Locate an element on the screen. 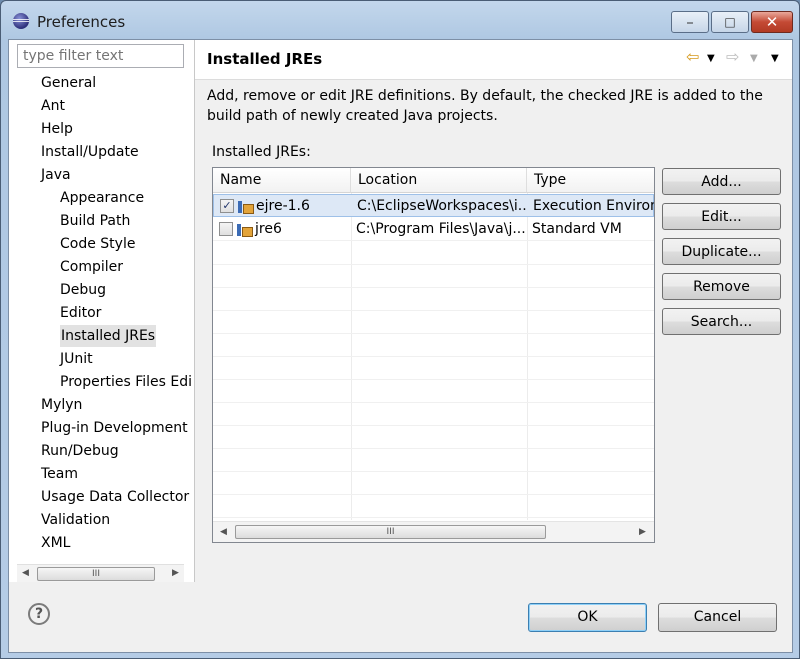  tree-item: Validation is located at coordinates (75, 520).